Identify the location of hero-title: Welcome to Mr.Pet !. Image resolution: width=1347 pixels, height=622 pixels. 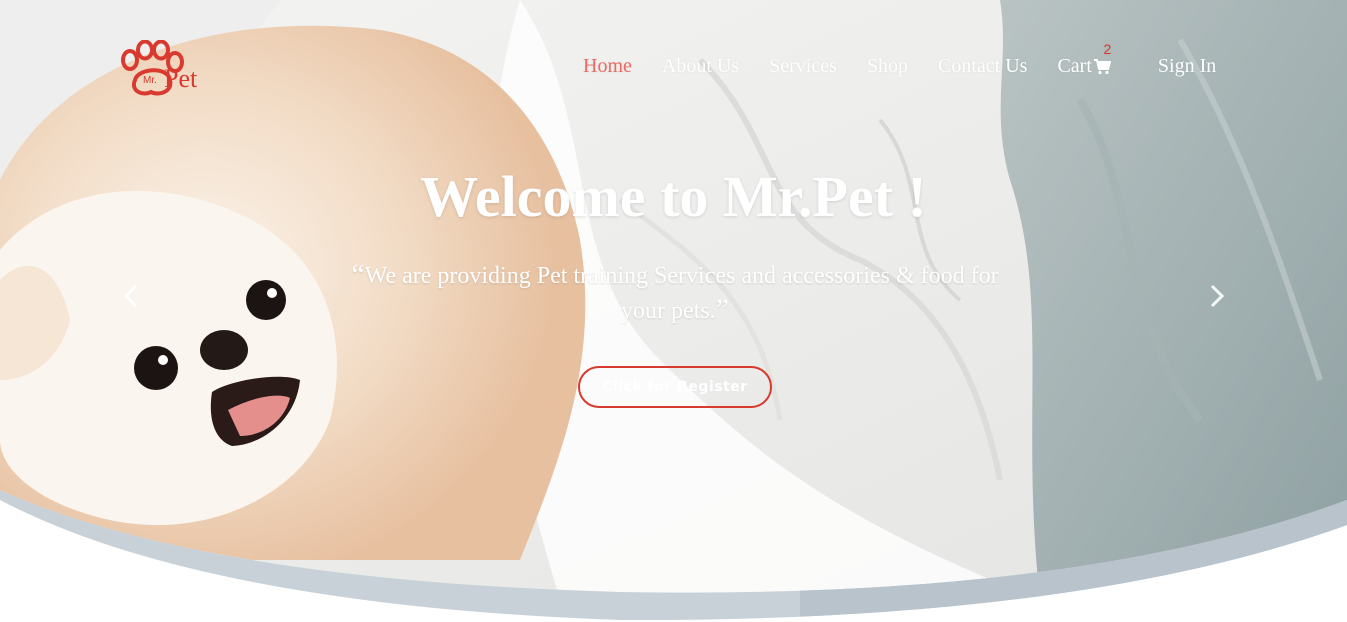
(673, 196).